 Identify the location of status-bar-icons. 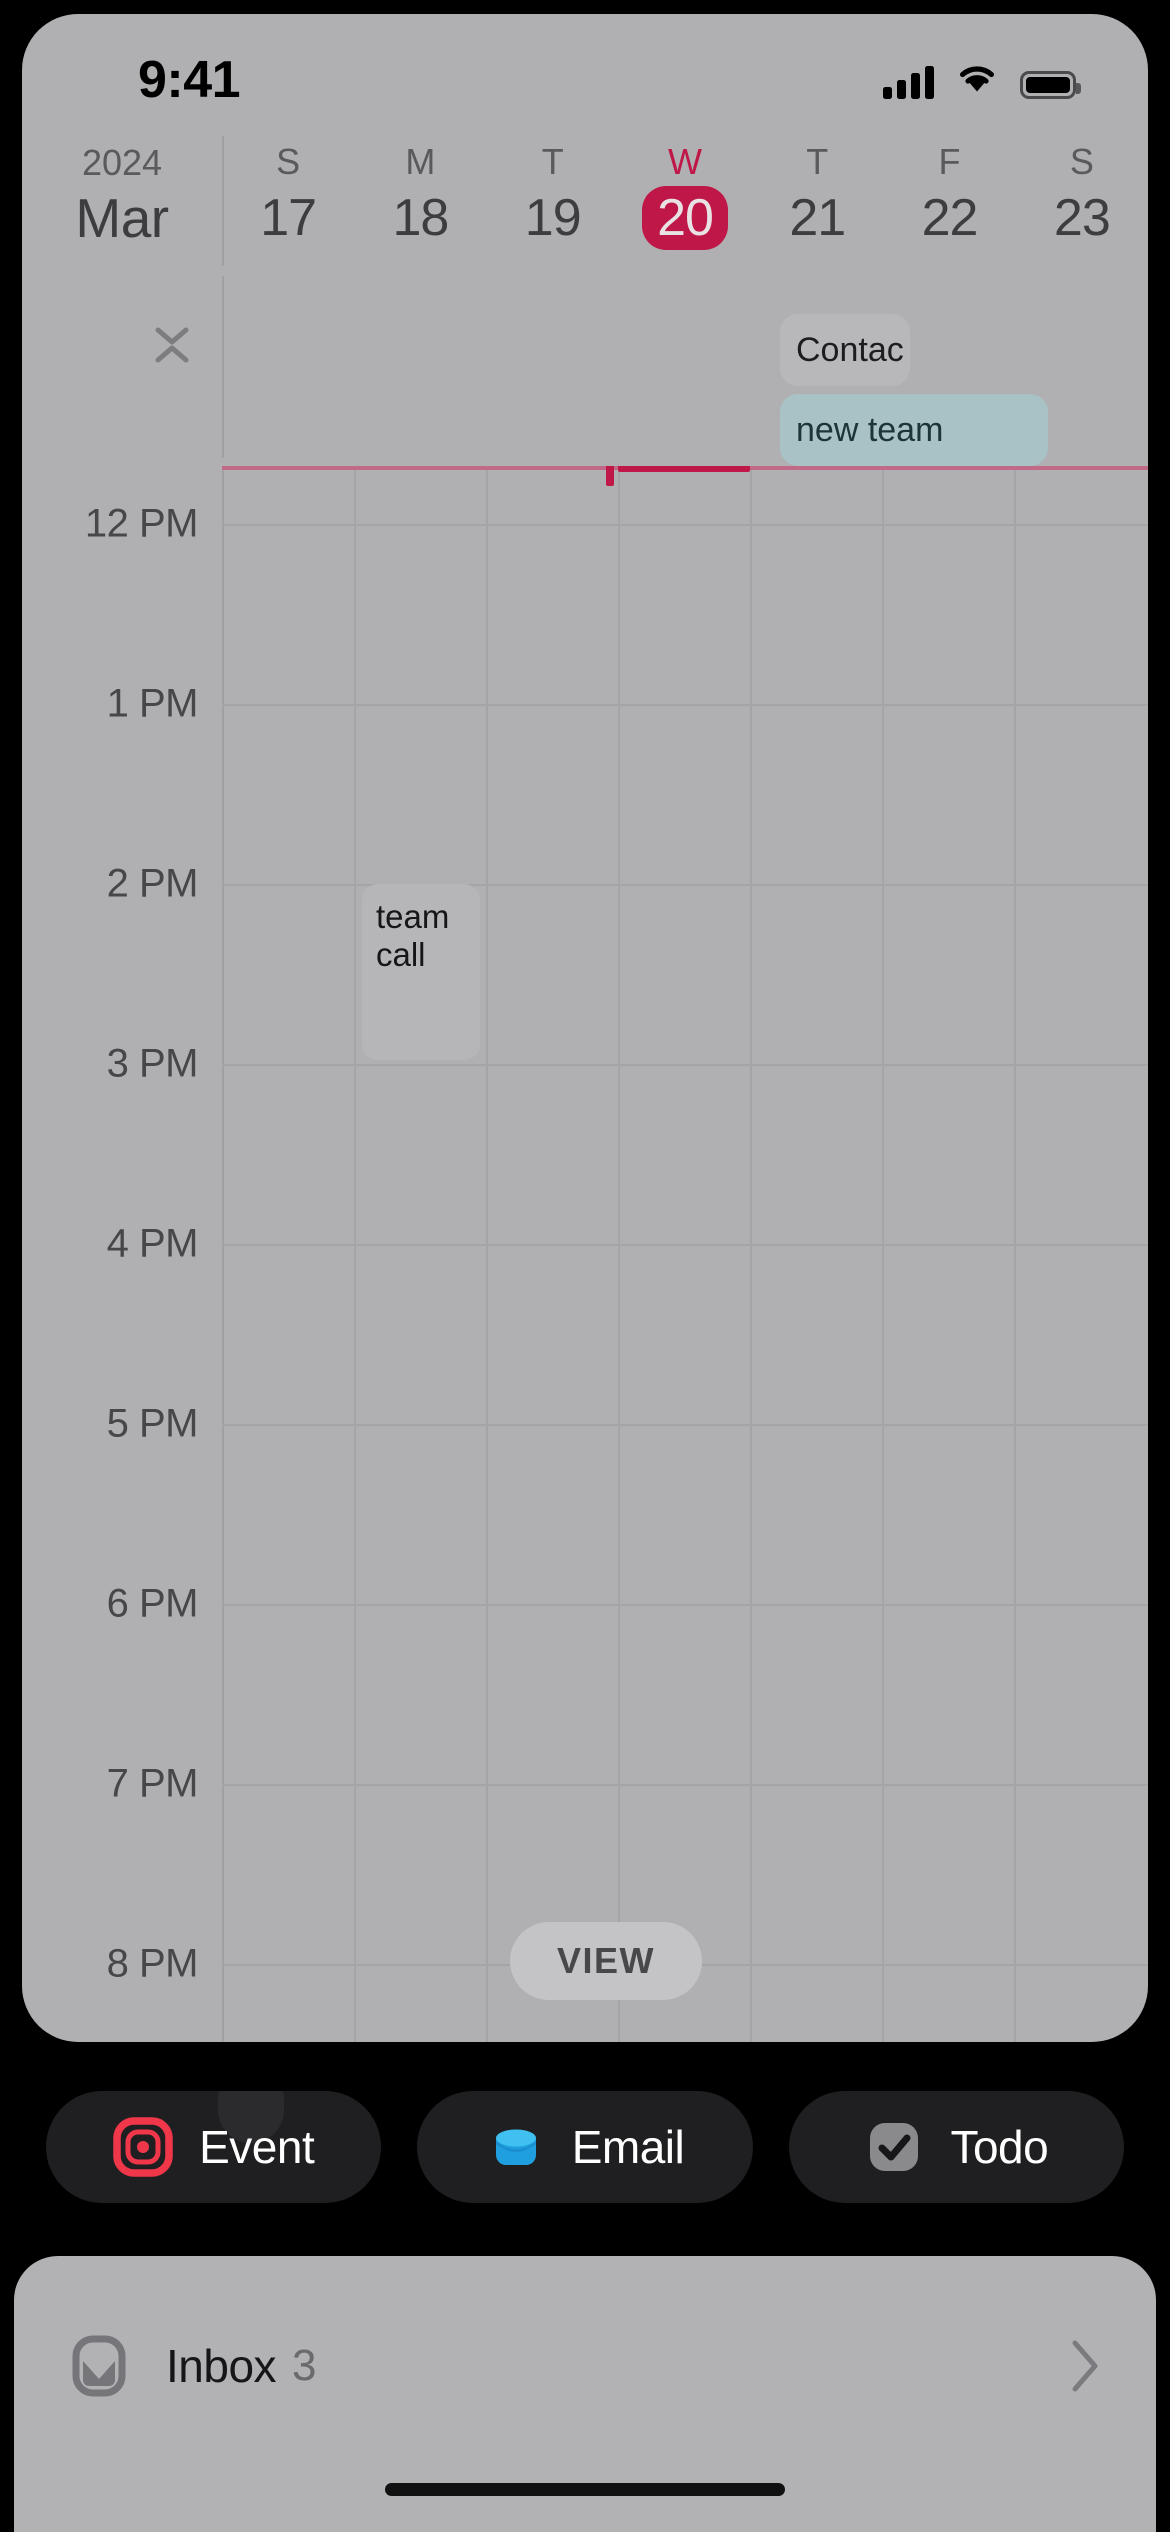
(982, 80).